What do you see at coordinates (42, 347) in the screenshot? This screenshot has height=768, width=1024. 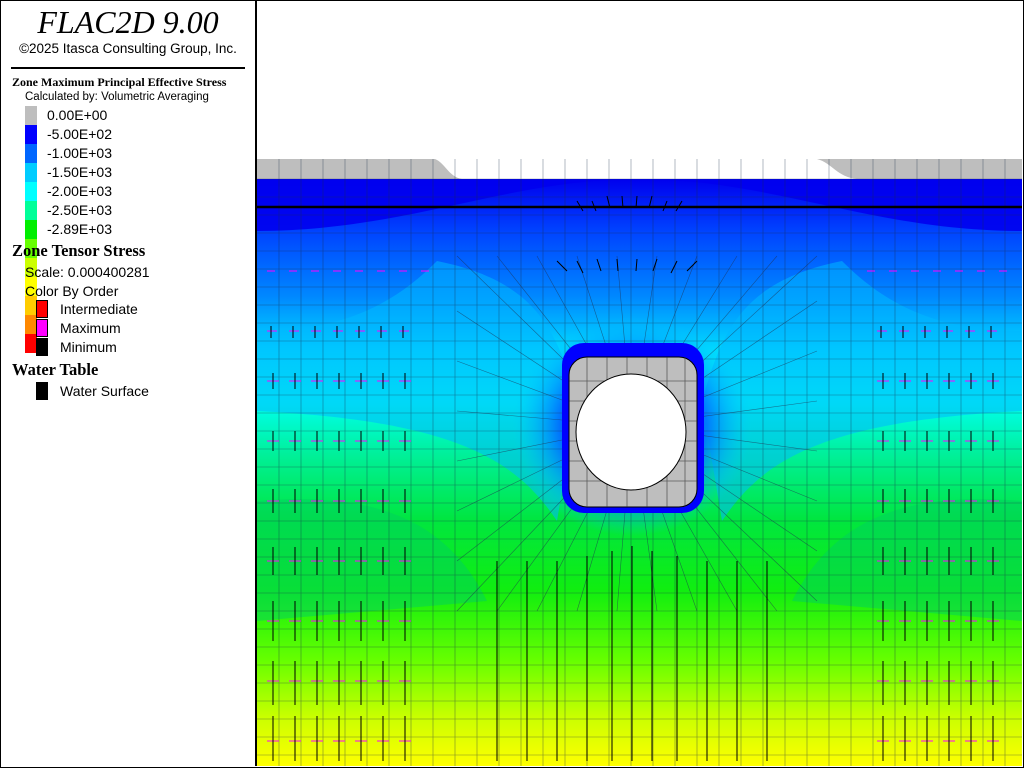 I see `minimum-swatch` at bounding box center [42, 347].